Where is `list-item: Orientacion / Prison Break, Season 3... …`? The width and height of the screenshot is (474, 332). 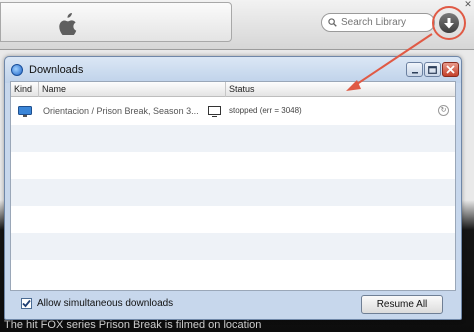 list-item: Orientacion / Prison Break, Season 3... … is located at coordinates (233, 111).